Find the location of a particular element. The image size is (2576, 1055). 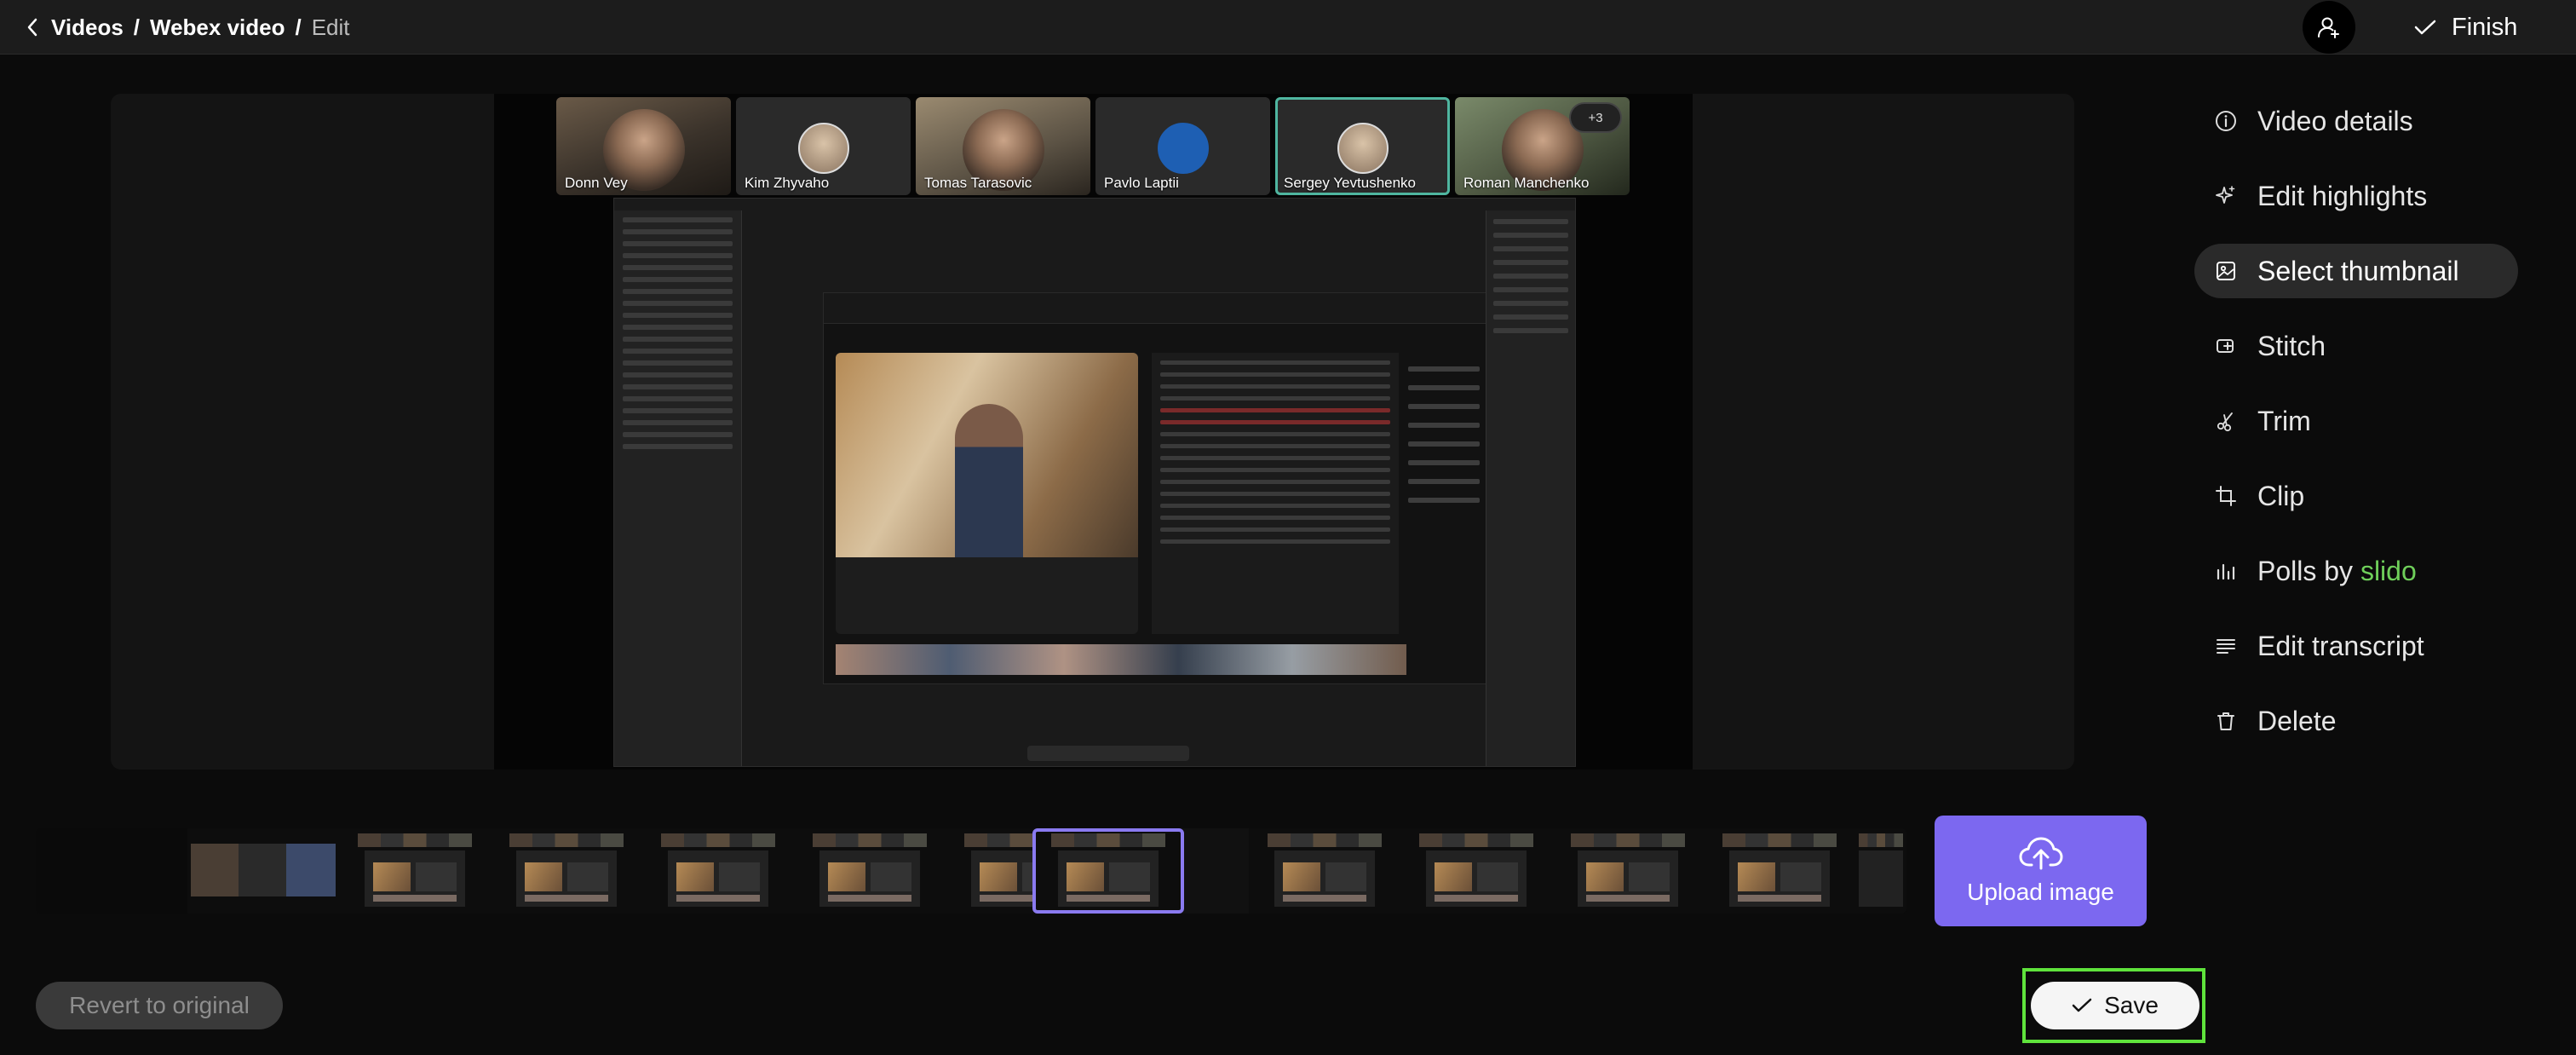

menu-label: Video details is located at coordinates (2335, 120).